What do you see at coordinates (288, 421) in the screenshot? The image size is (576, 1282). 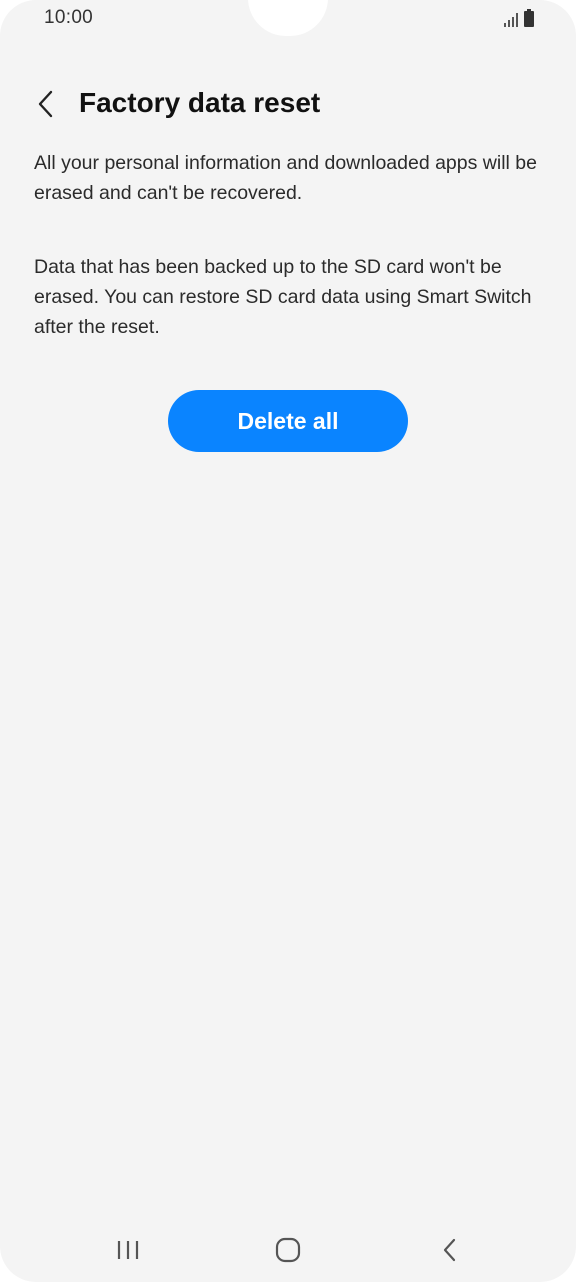 I see `delete-all-button: Delete all` at bounding box center [288, 421].